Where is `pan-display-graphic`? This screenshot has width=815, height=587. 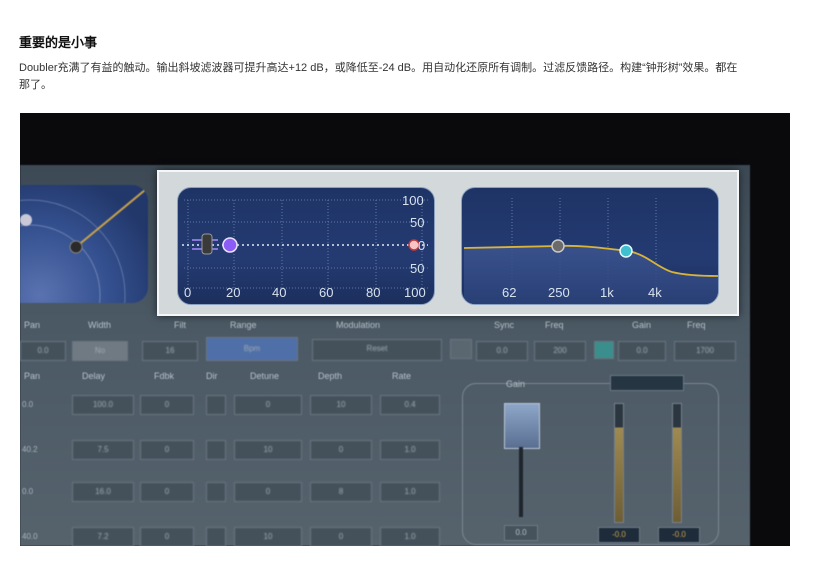
pan-display-graphic is located at coordinates (83, 246).